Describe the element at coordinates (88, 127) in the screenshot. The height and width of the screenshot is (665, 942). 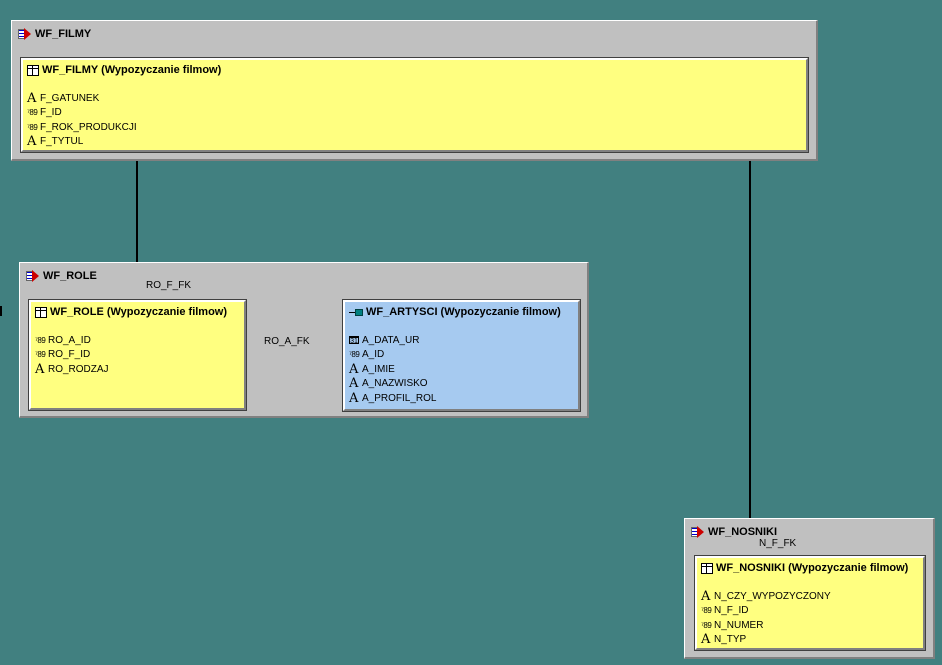
I see `column-name: F_ROK_PRODUKCJI` at that location.